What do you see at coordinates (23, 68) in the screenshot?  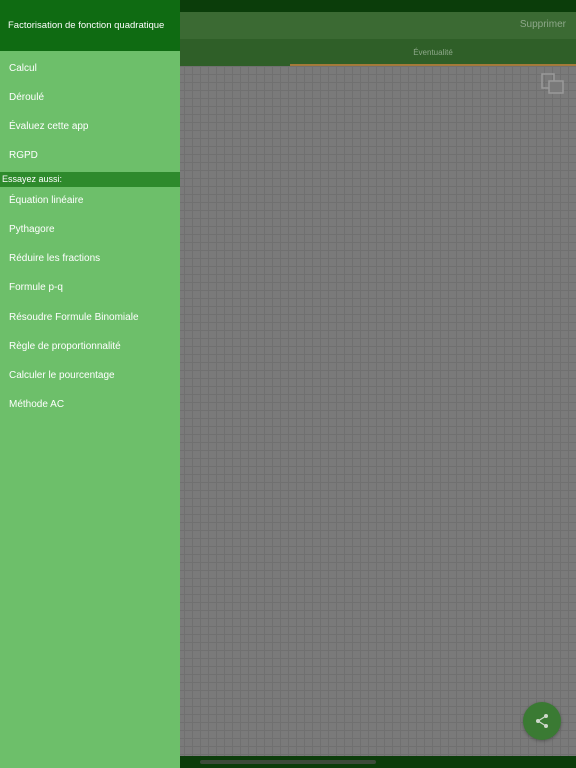 I see `sidebar-item-label: Calcul` at bounding box center [23, 68].